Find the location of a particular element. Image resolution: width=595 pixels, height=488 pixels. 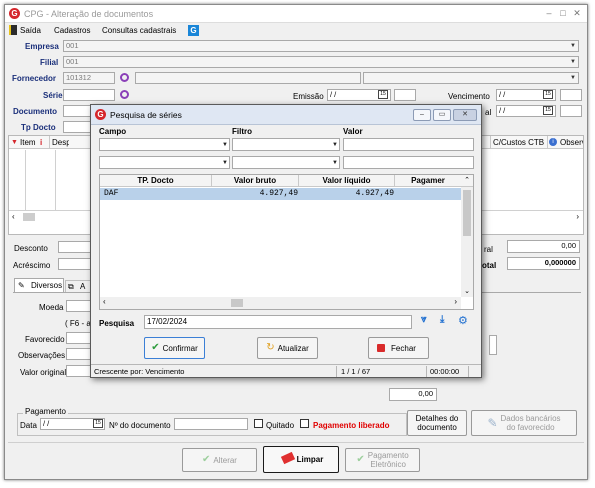

tp-docto-label: Tp Docto is located at coordinates (38, 127).